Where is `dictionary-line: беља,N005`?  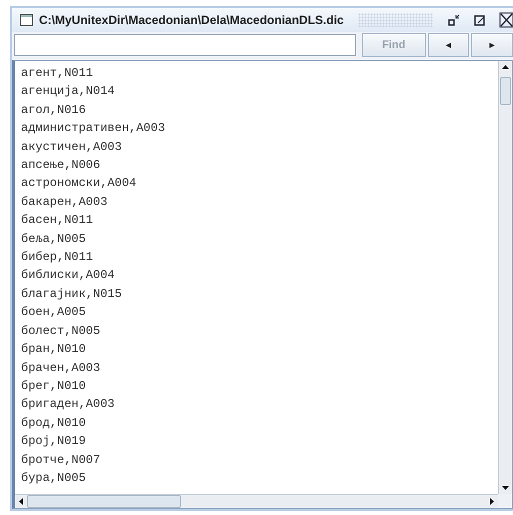
dictionary-line: беља,N005 is located at coordinates (53, 239).